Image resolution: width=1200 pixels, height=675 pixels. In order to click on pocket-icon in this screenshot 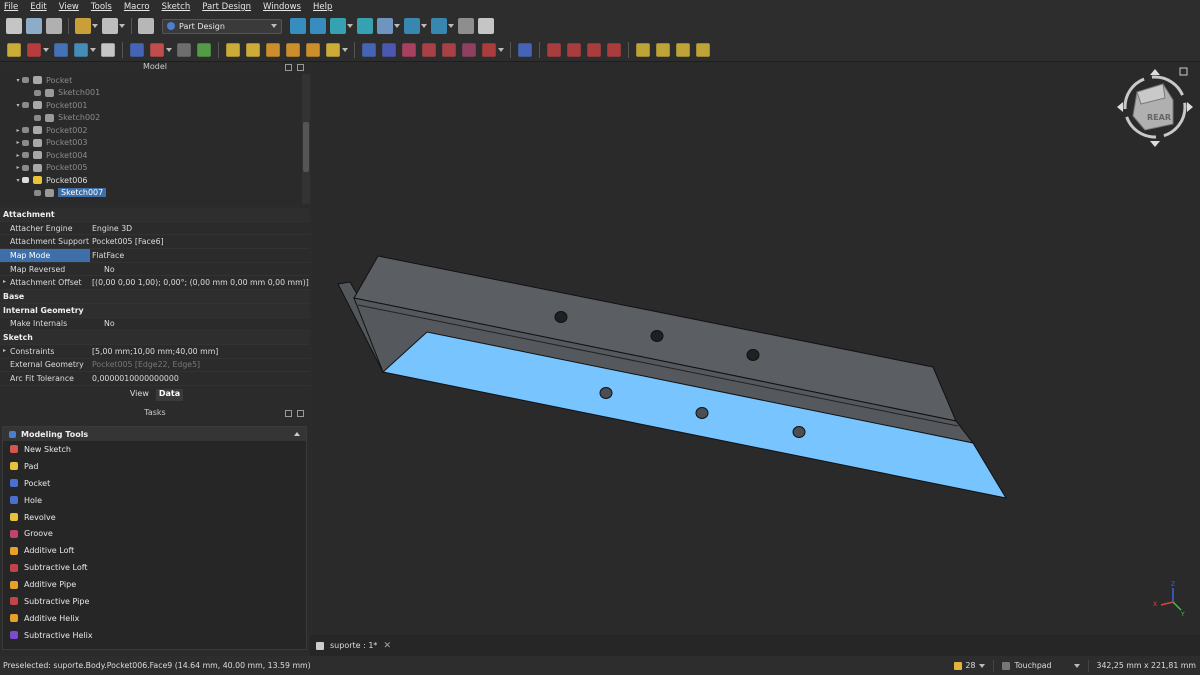, I will do `click(369, 49)`.